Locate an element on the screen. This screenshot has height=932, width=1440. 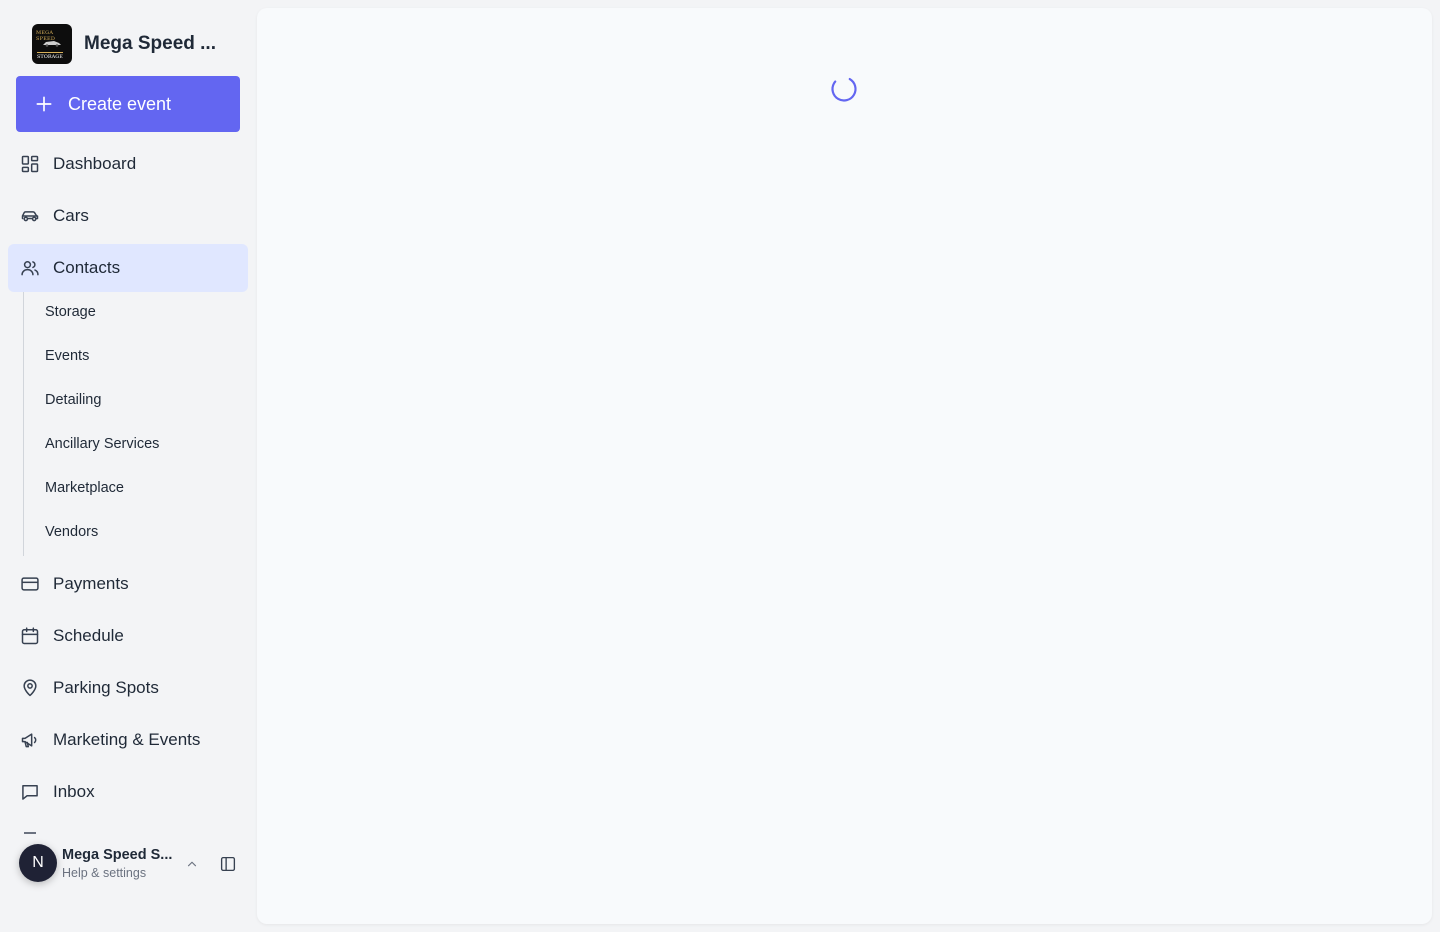
nav-label: Marketing & Events is located at coordinates (127, 739).